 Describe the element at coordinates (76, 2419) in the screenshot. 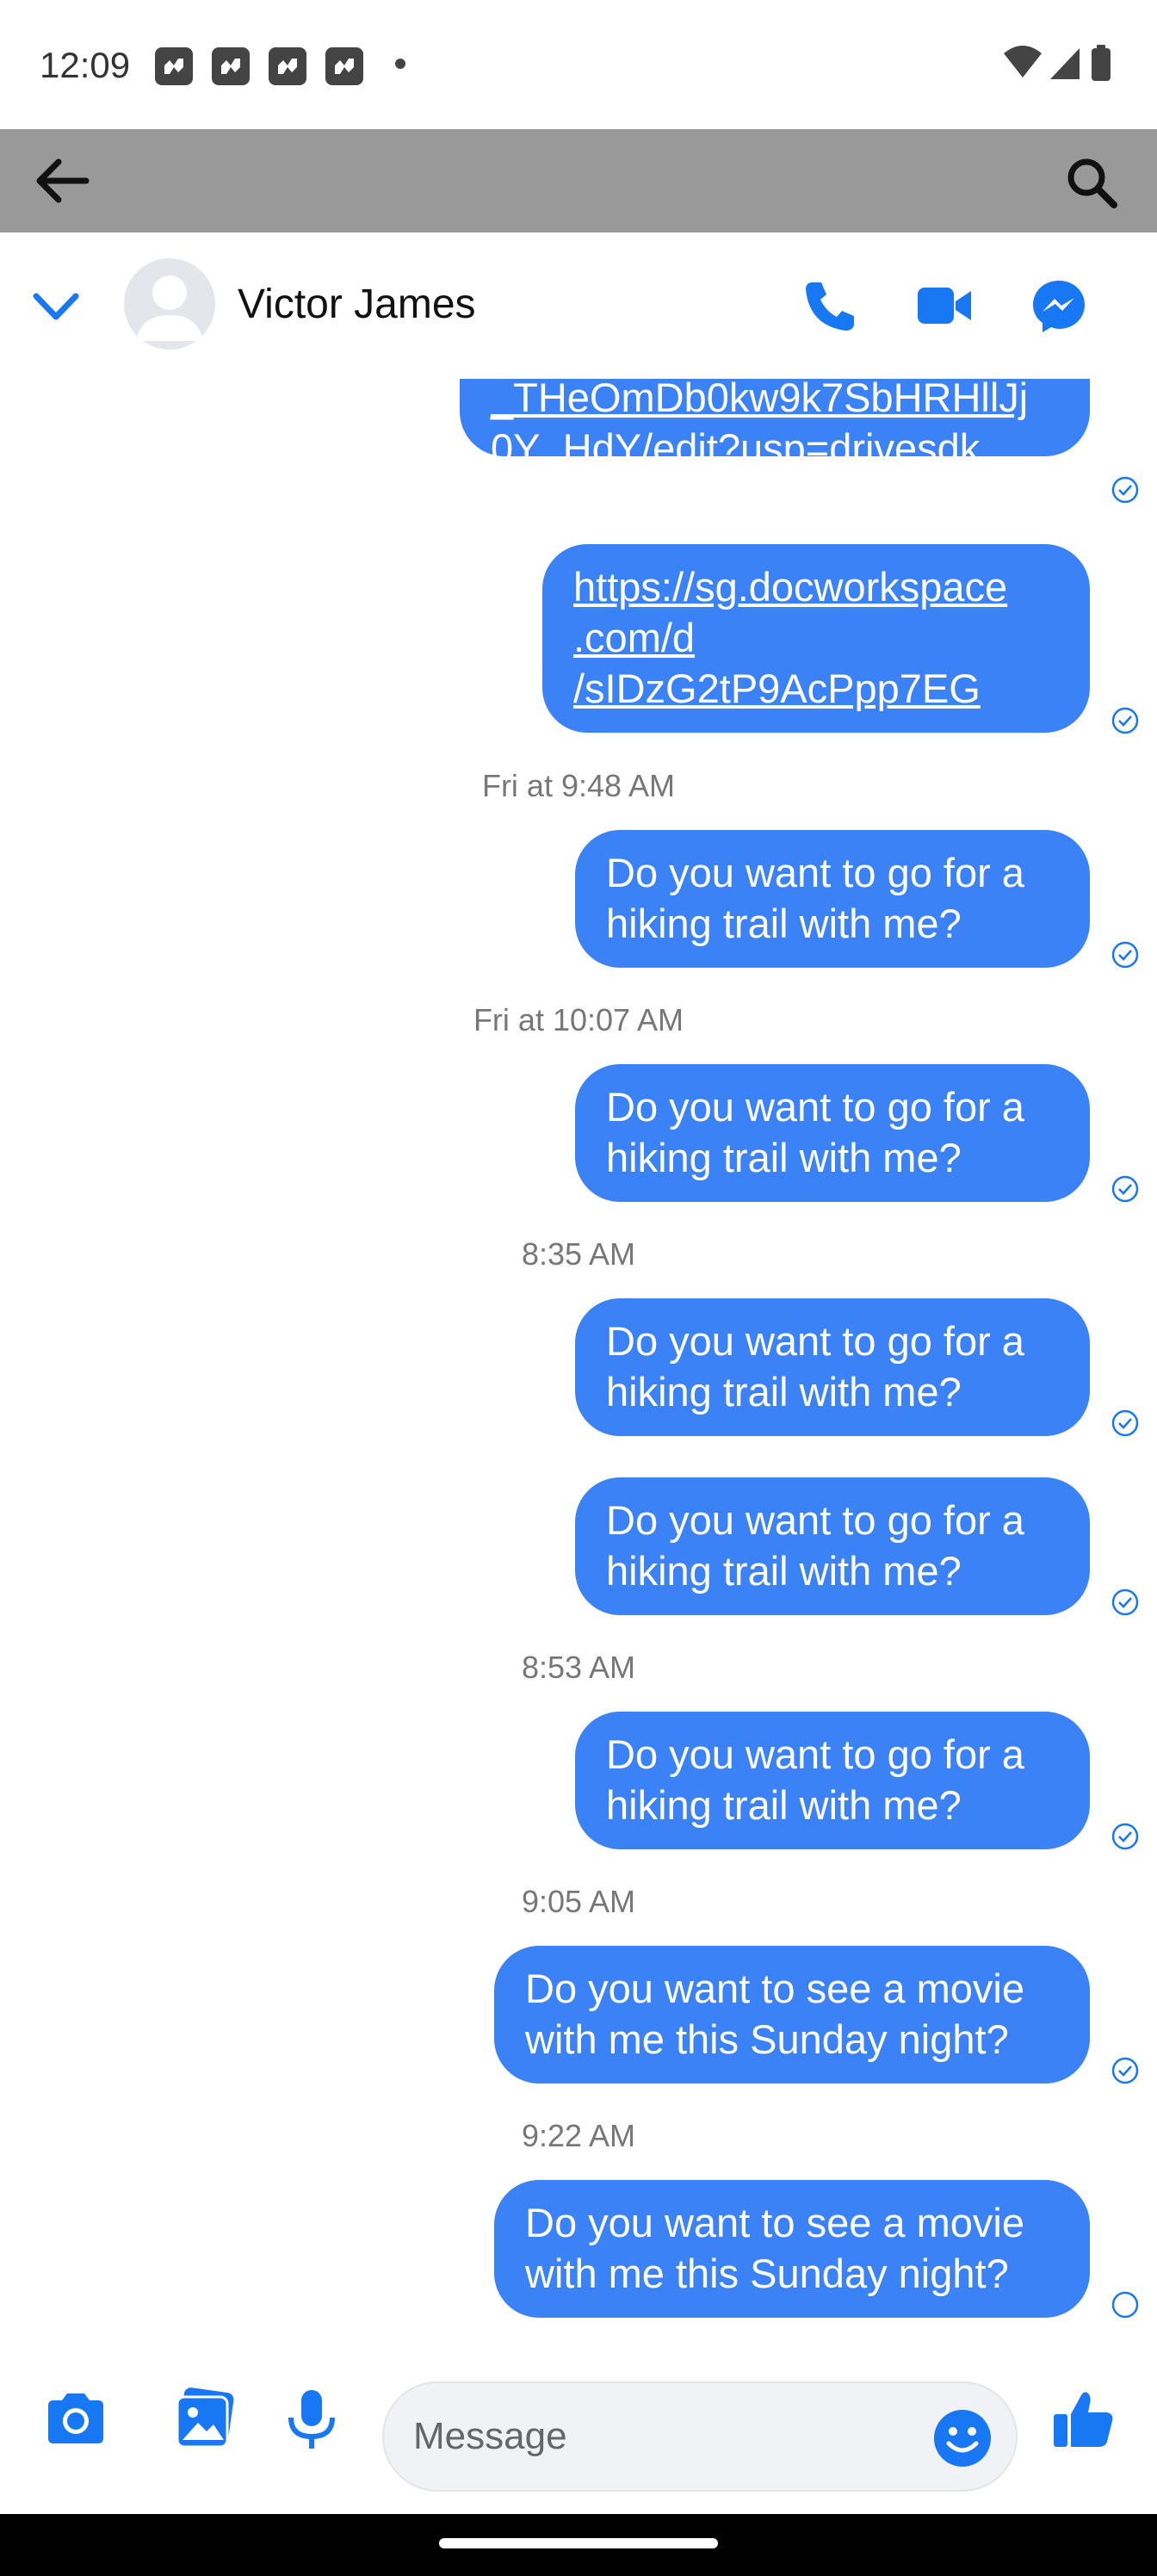

I see `camera-icon` at that location.